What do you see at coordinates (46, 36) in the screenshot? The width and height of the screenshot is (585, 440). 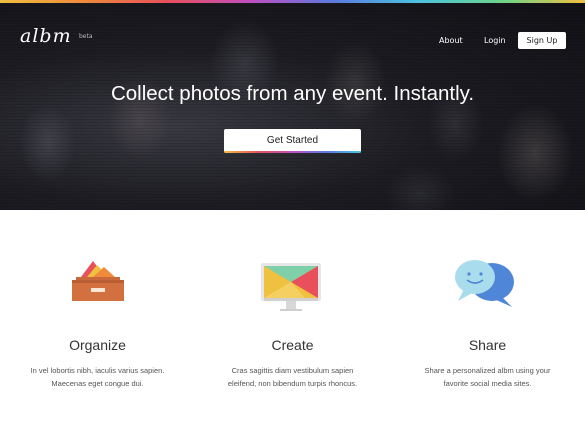 I see `albm-logo: albm` at bounding box center [46, 36].